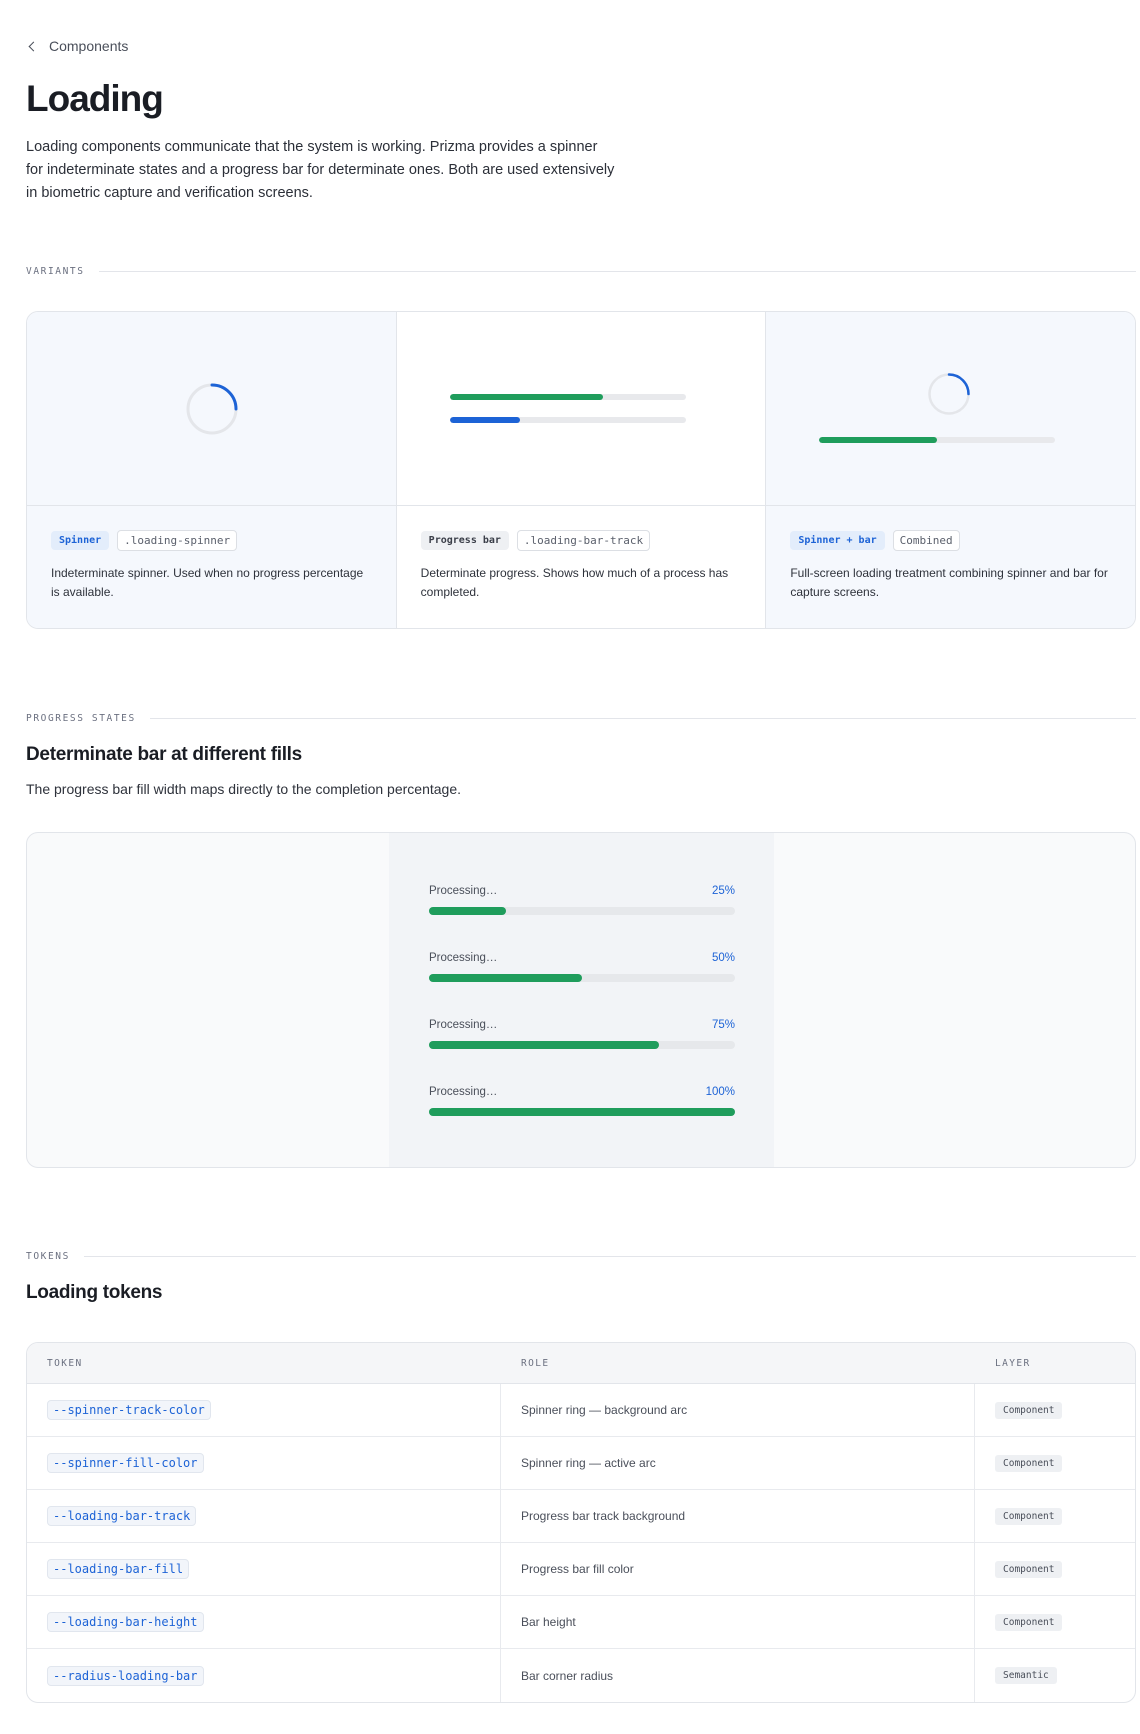 The width and height of the screenshot is (1140, 1734). Describe the element at coordinates (926, 540) in the screenshot. I see `class-tag: Combined` at that location.